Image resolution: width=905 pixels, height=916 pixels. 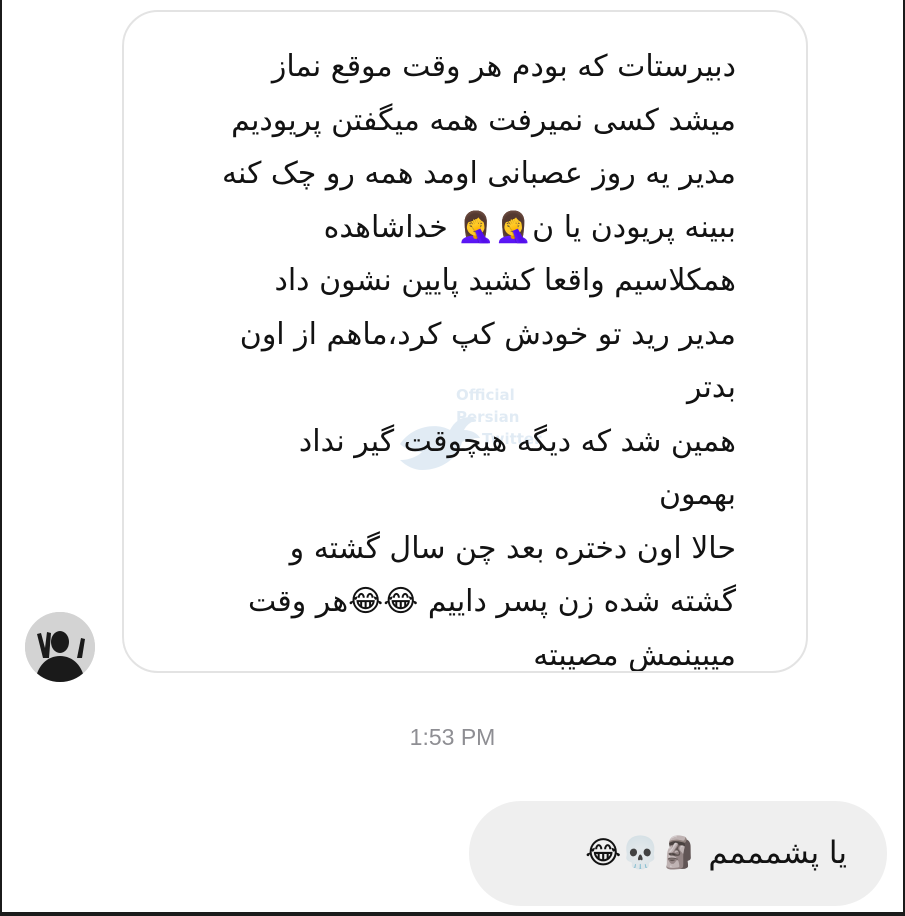 I want to click on avatar, so click(x=60, y=647).